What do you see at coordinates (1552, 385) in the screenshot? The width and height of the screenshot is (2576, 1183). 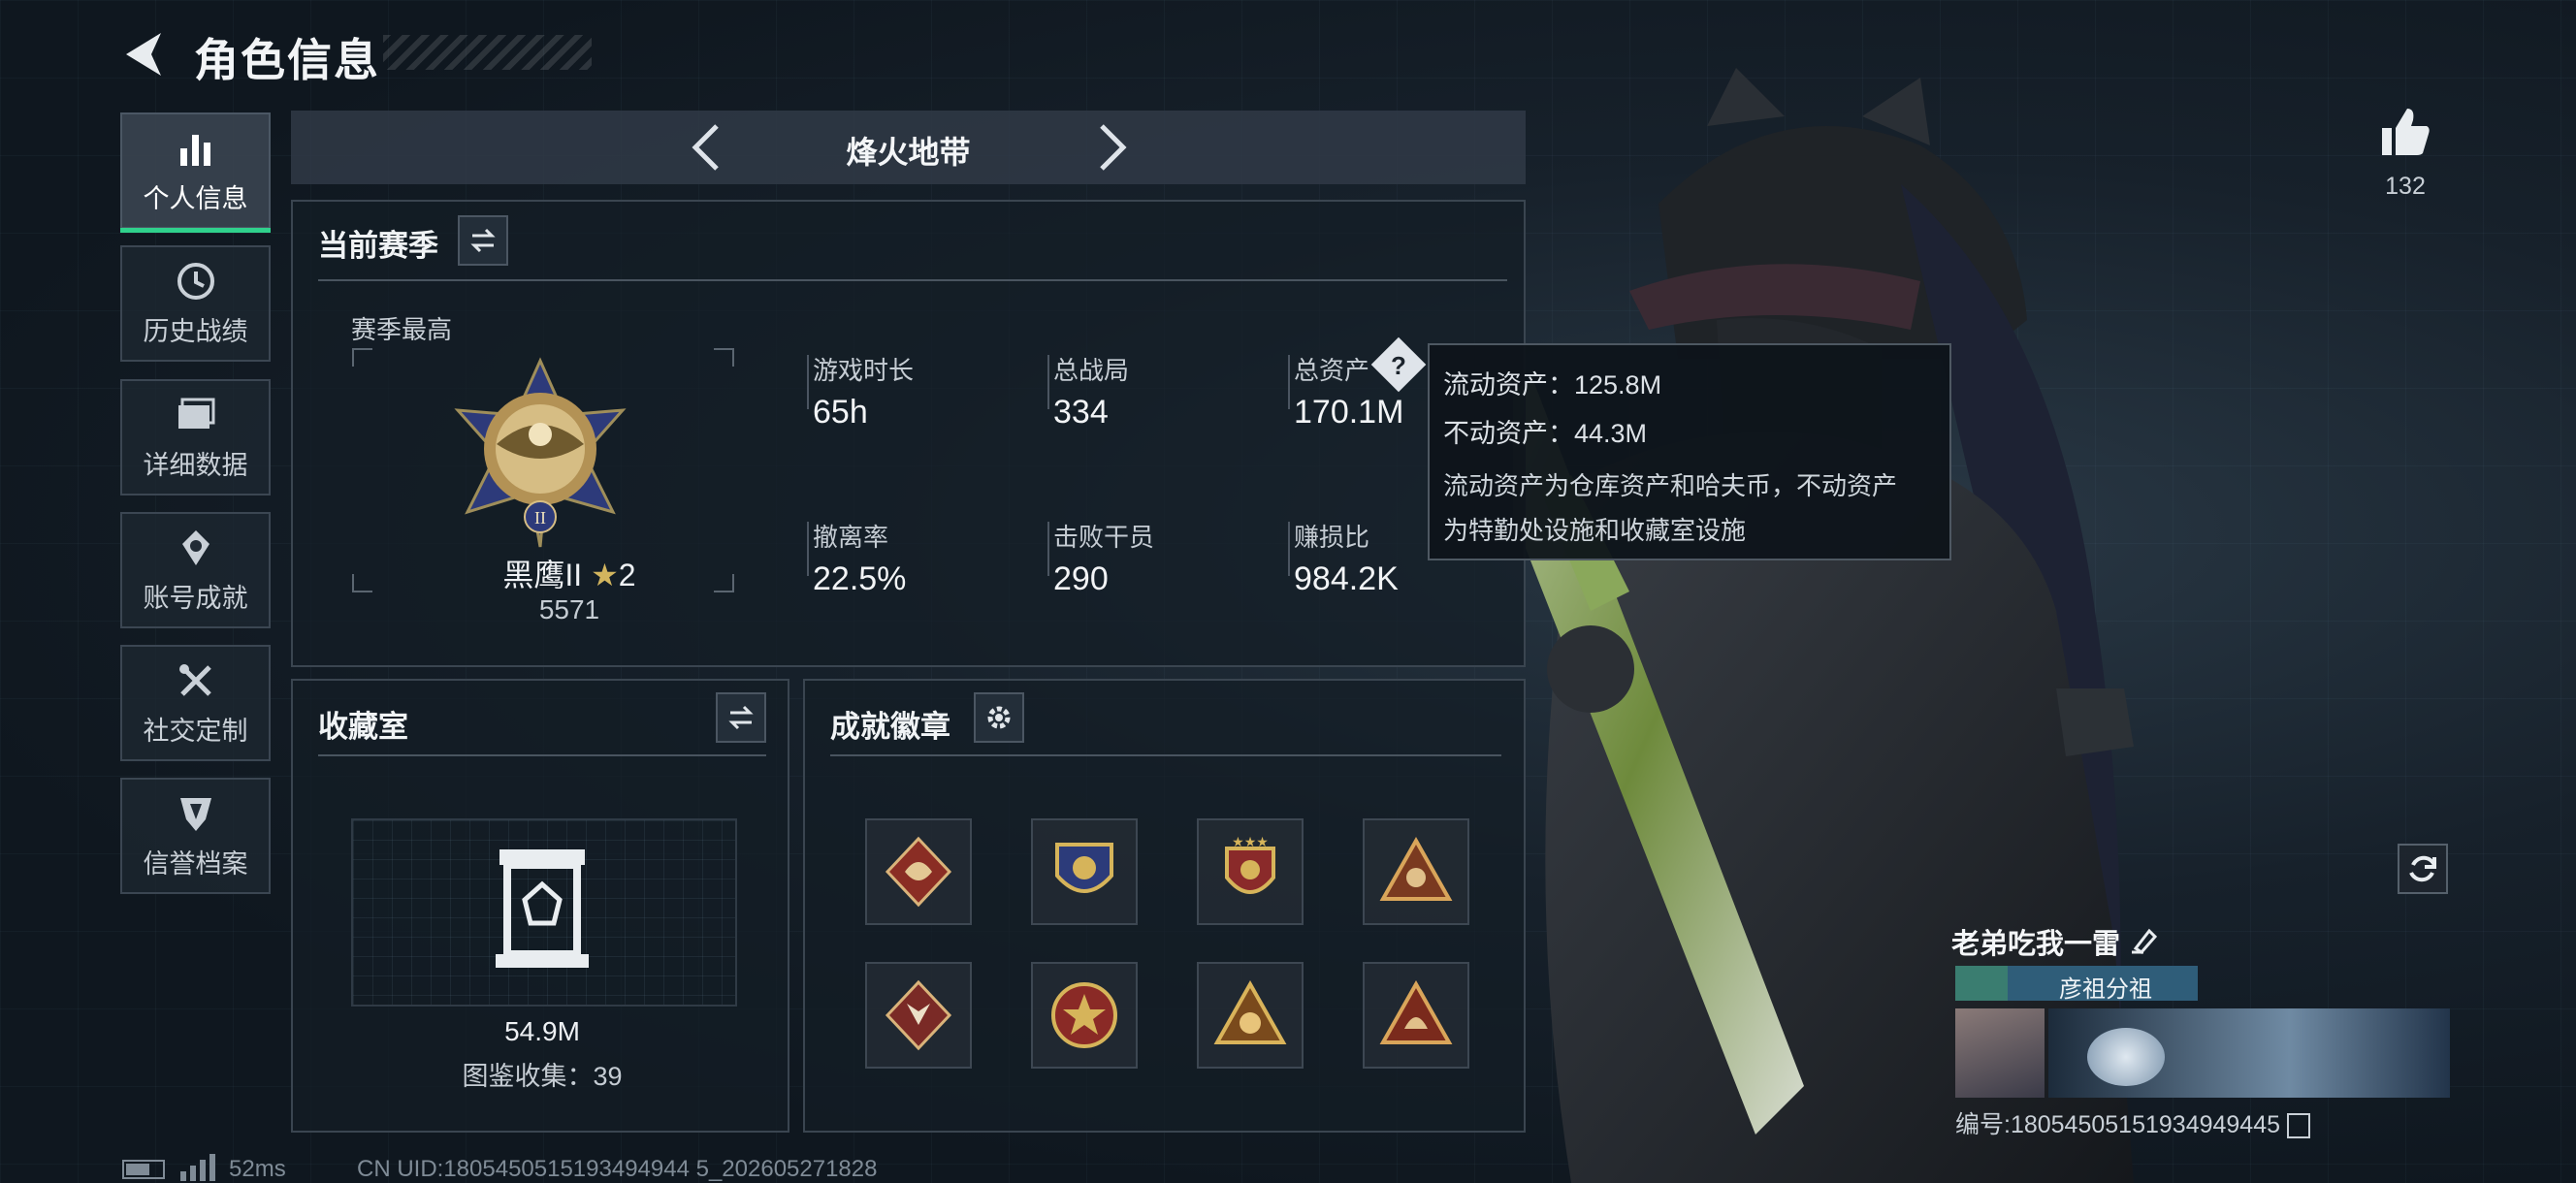 I see `tooltip-liquid-assets: 流动资产：125.8M` at bounding box center [1552, 385].